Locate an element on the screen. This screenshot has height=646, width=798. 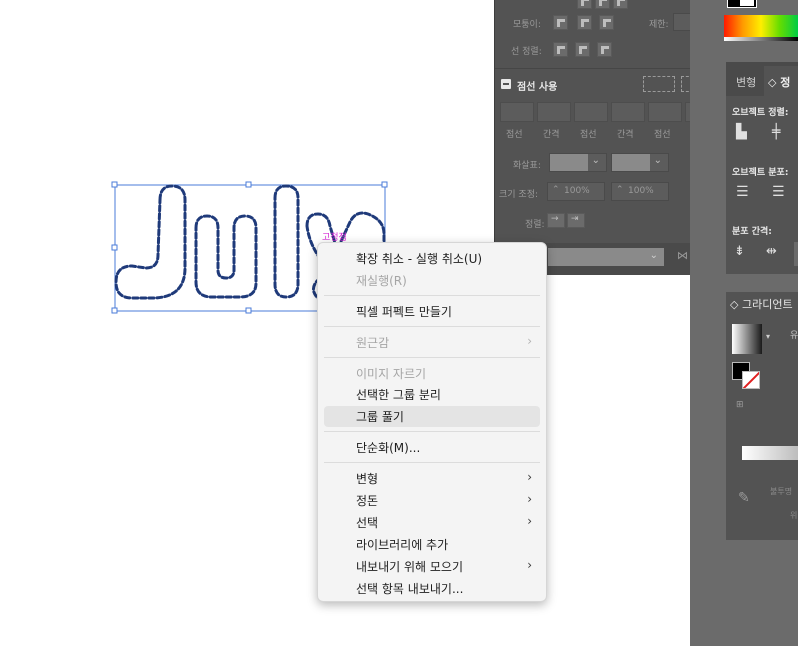
grayscale-bar is located at coordinates (761, 39).